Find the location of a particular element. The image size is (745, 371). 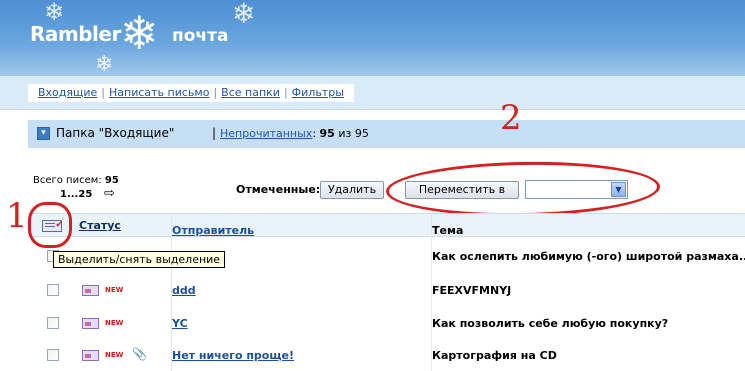

column-header-status: Статус is located at coordinates (100, 225).